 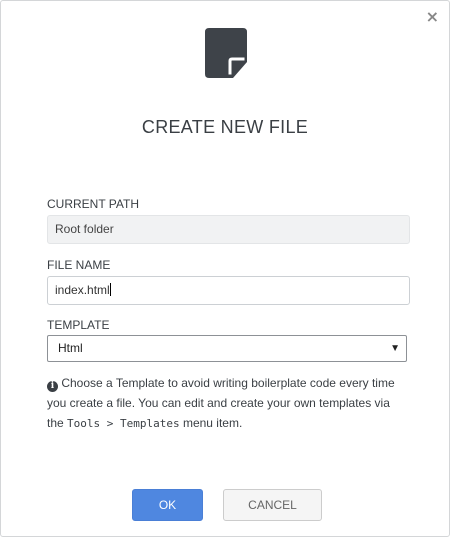 What do you see at coordinates (84, 423) in the screenshot?
I see `menu-tools: Tools` at bounding box center [84, 423].